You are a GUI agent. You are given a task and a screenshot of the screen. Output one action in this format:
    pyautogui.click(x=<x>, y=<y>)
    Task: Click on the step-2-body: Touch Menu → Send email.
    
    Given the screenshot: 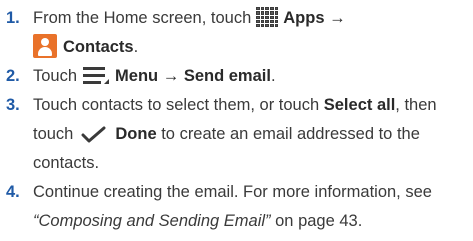 What is the action you would take?
    pyautogui.click(x=250, y=76)
    